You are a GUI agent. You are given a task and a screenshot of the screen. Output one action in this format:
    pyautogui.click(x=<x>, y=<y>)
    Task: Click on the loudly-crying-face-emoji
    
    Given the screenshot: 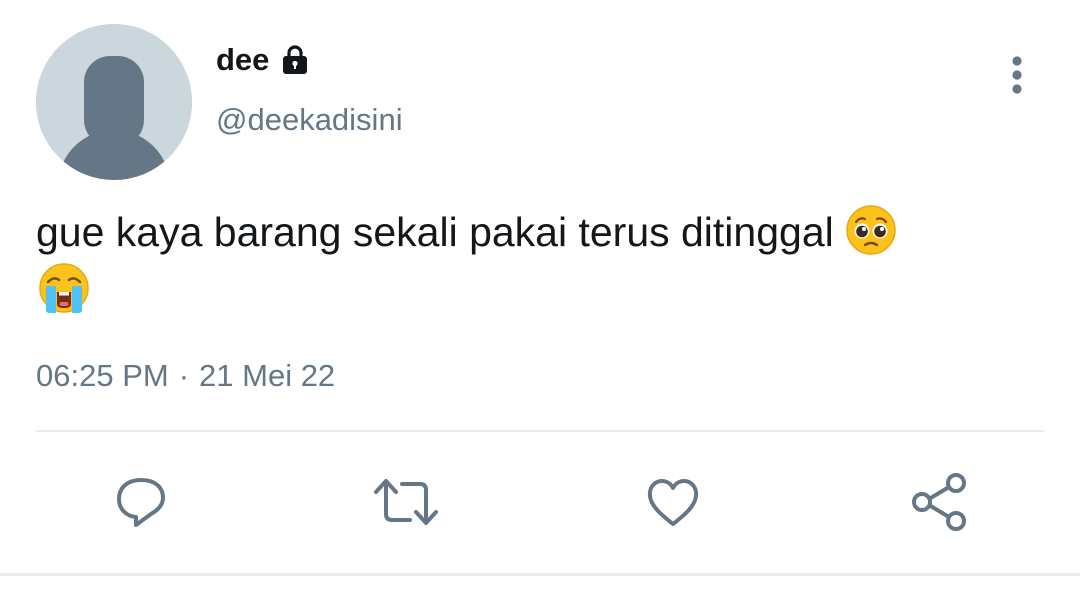 What is the action you would take?
    pyautogui.click(x=64, y=288)
    